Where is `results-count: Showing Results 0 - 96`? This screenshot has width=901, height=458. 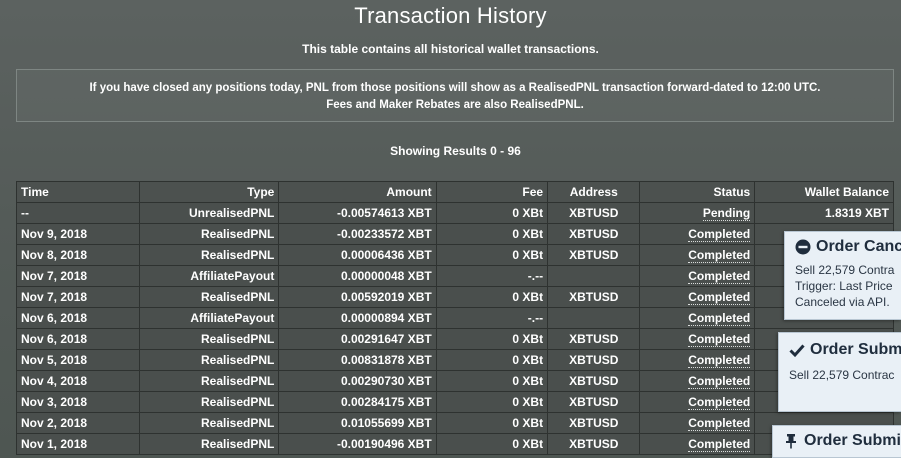 results-count: Showing Results 0 - 96 is located at coordinates (455, 151).